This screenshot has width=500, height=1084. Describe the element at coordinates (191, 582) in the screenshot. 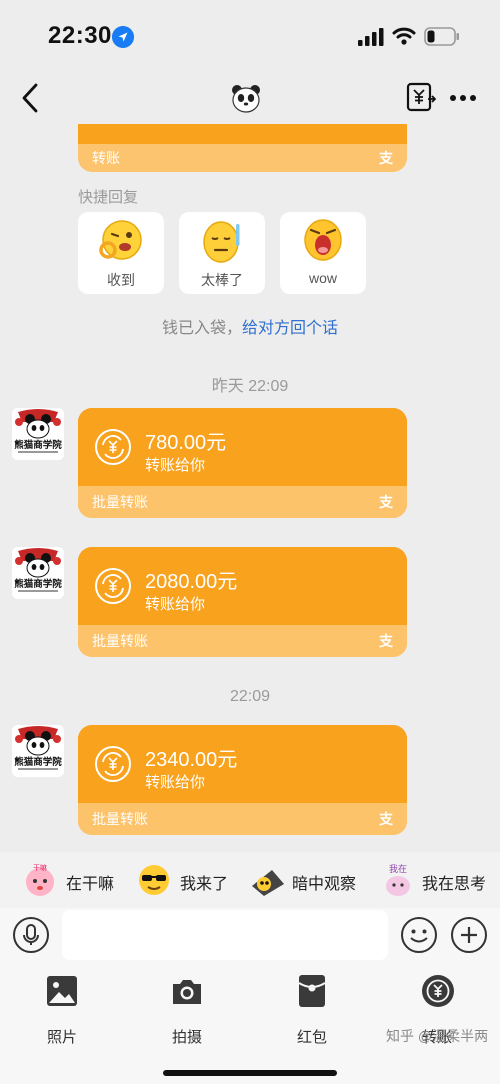

I see `transfer-amount: 2080.00元` at that location.